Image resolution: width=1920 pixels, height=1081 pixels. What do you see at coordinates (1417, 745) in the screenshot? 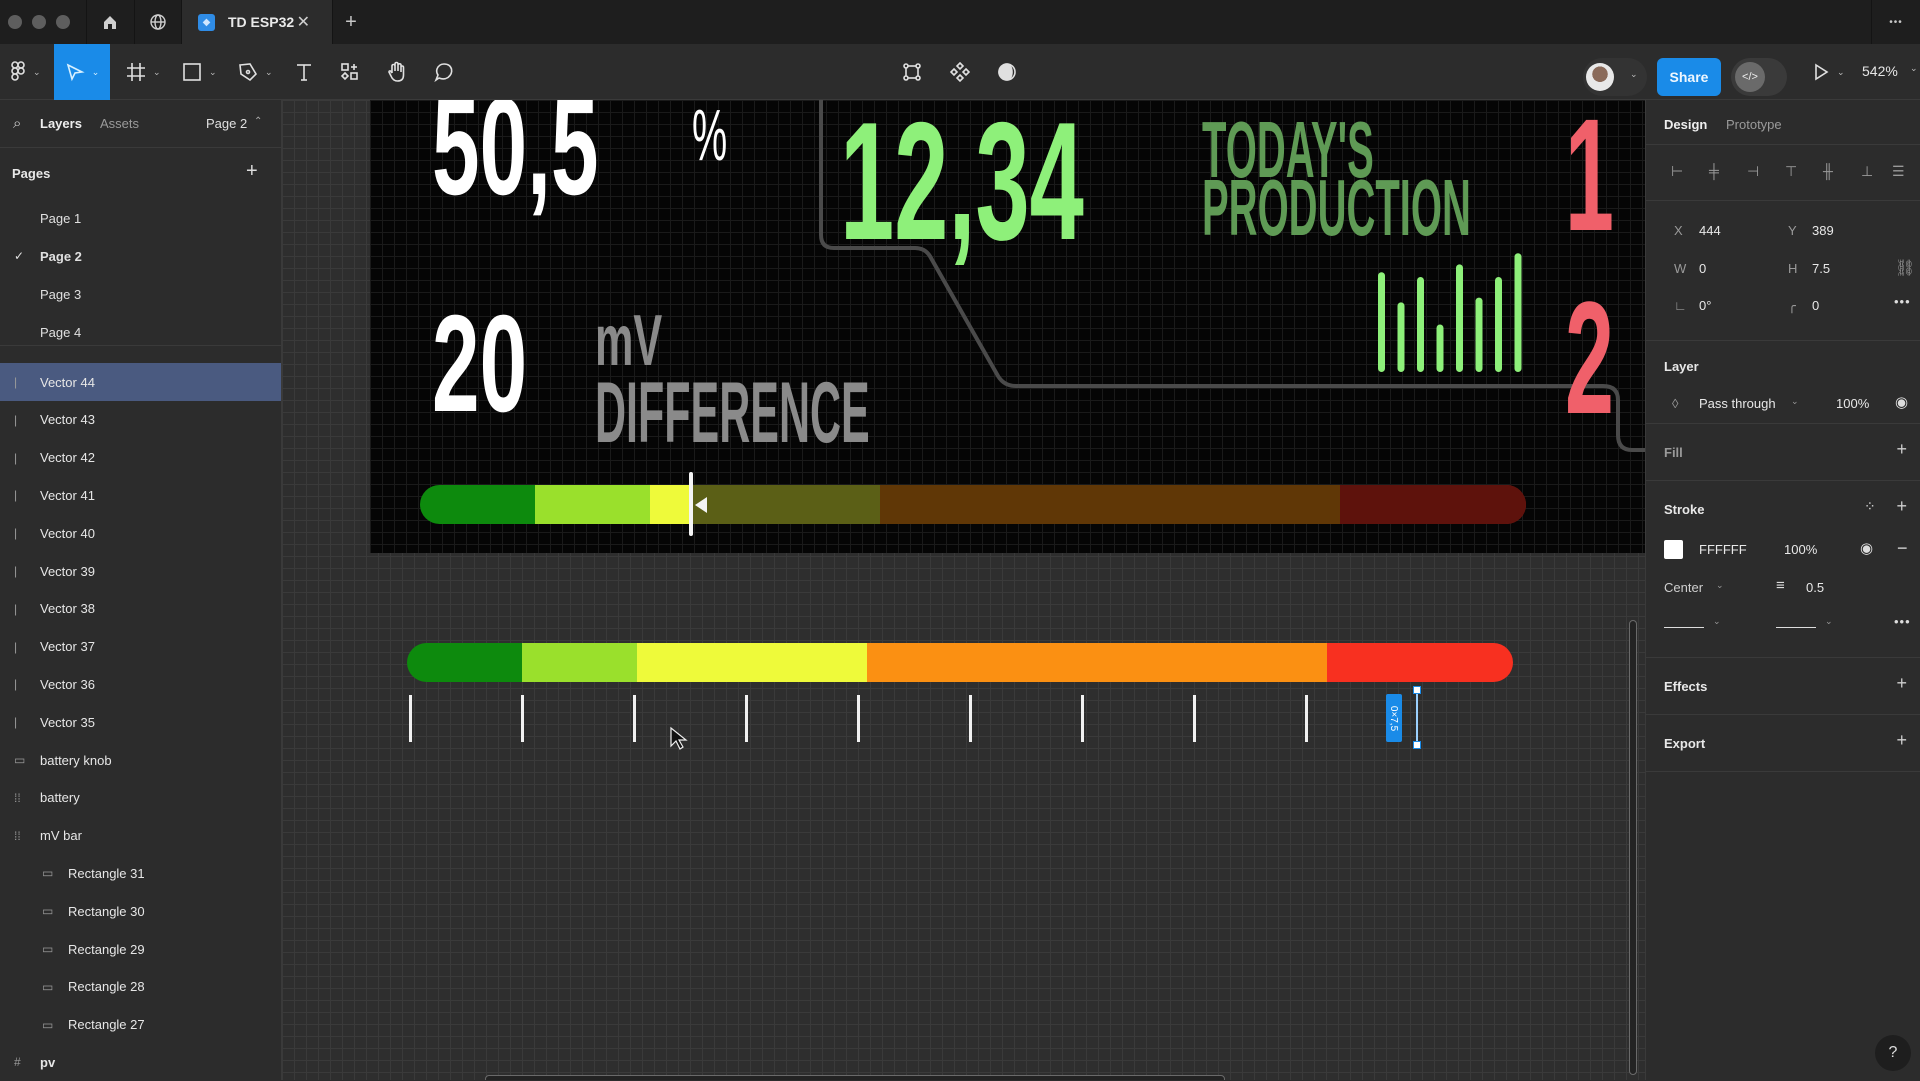
I see `resize-handle-bottom` at bounding box center [1417, 745].